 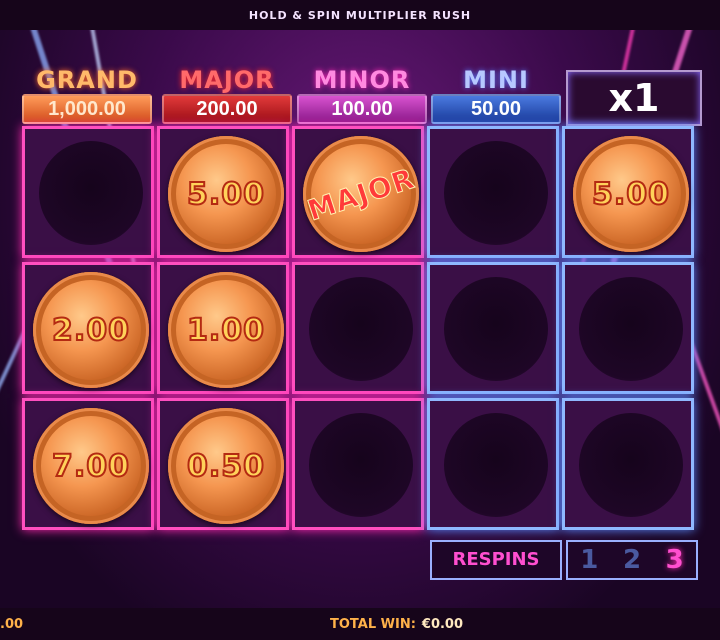 What do you see at coordinates (634, 98) in the screenshot?
I see `multiplier-display: x1` at bounding box center [634, 98].